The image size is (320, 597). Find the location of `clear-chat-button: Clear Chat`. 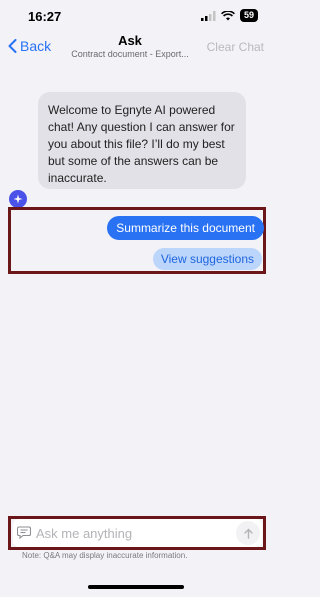

clear-chat-button: Clear Chat is located at coordinates (235, 47).